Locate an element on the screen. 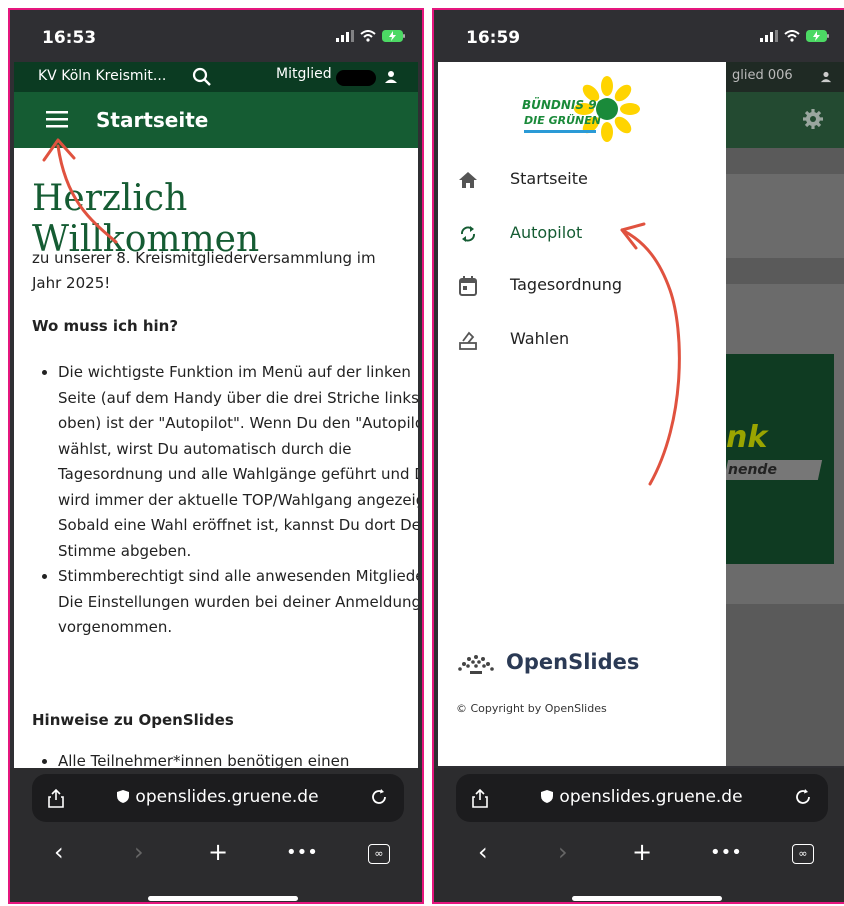 The image size is (844, 906). nav-item-startseite: Startseite is located at coordinates (582, 180).